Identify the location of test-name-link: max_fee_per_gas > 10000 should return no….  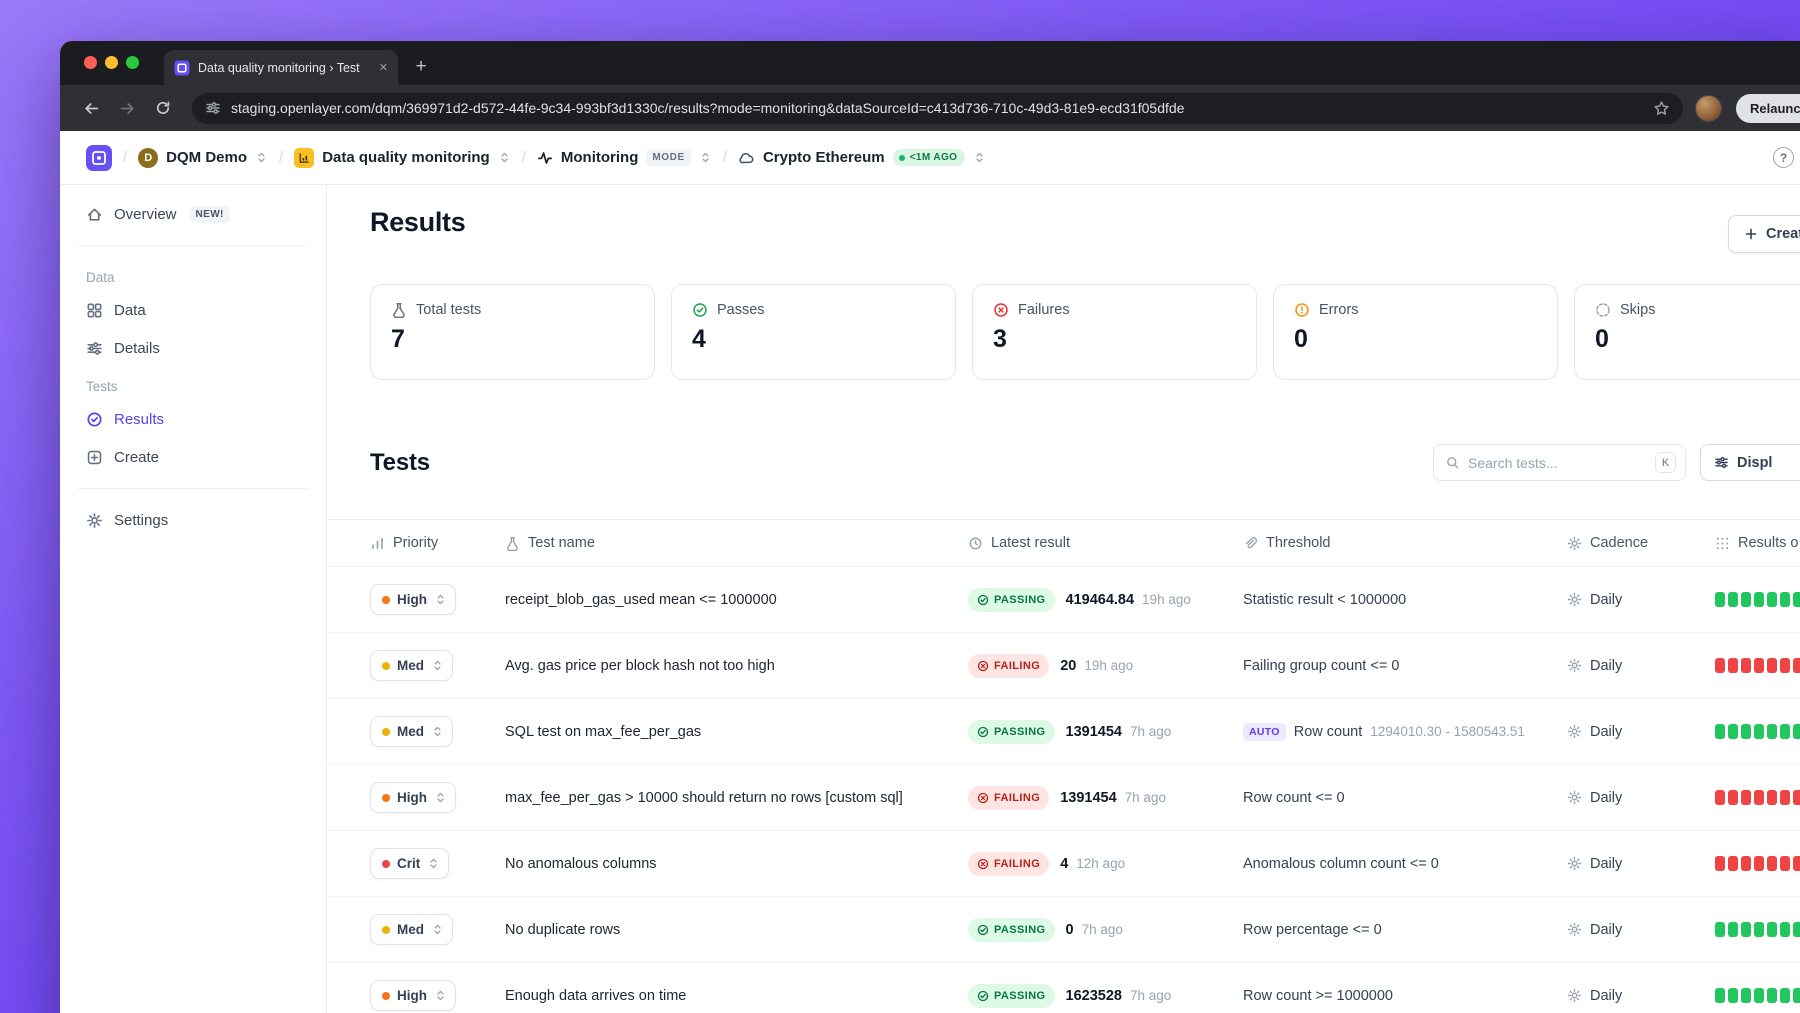
(704, 798).